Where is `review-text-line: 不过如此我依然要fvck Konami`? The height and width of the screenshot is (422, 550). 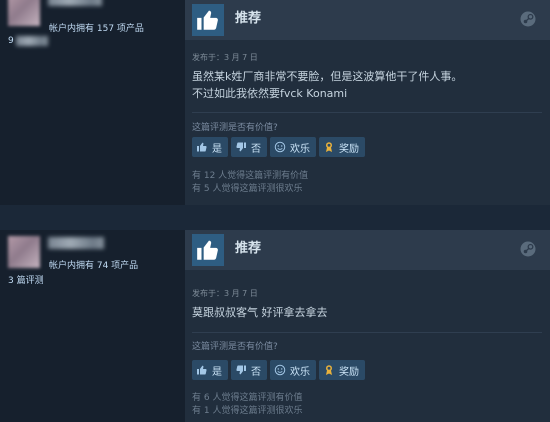
review-text-line: 不过如此我依然要fvck Konami is located at coordinates (270, 93).